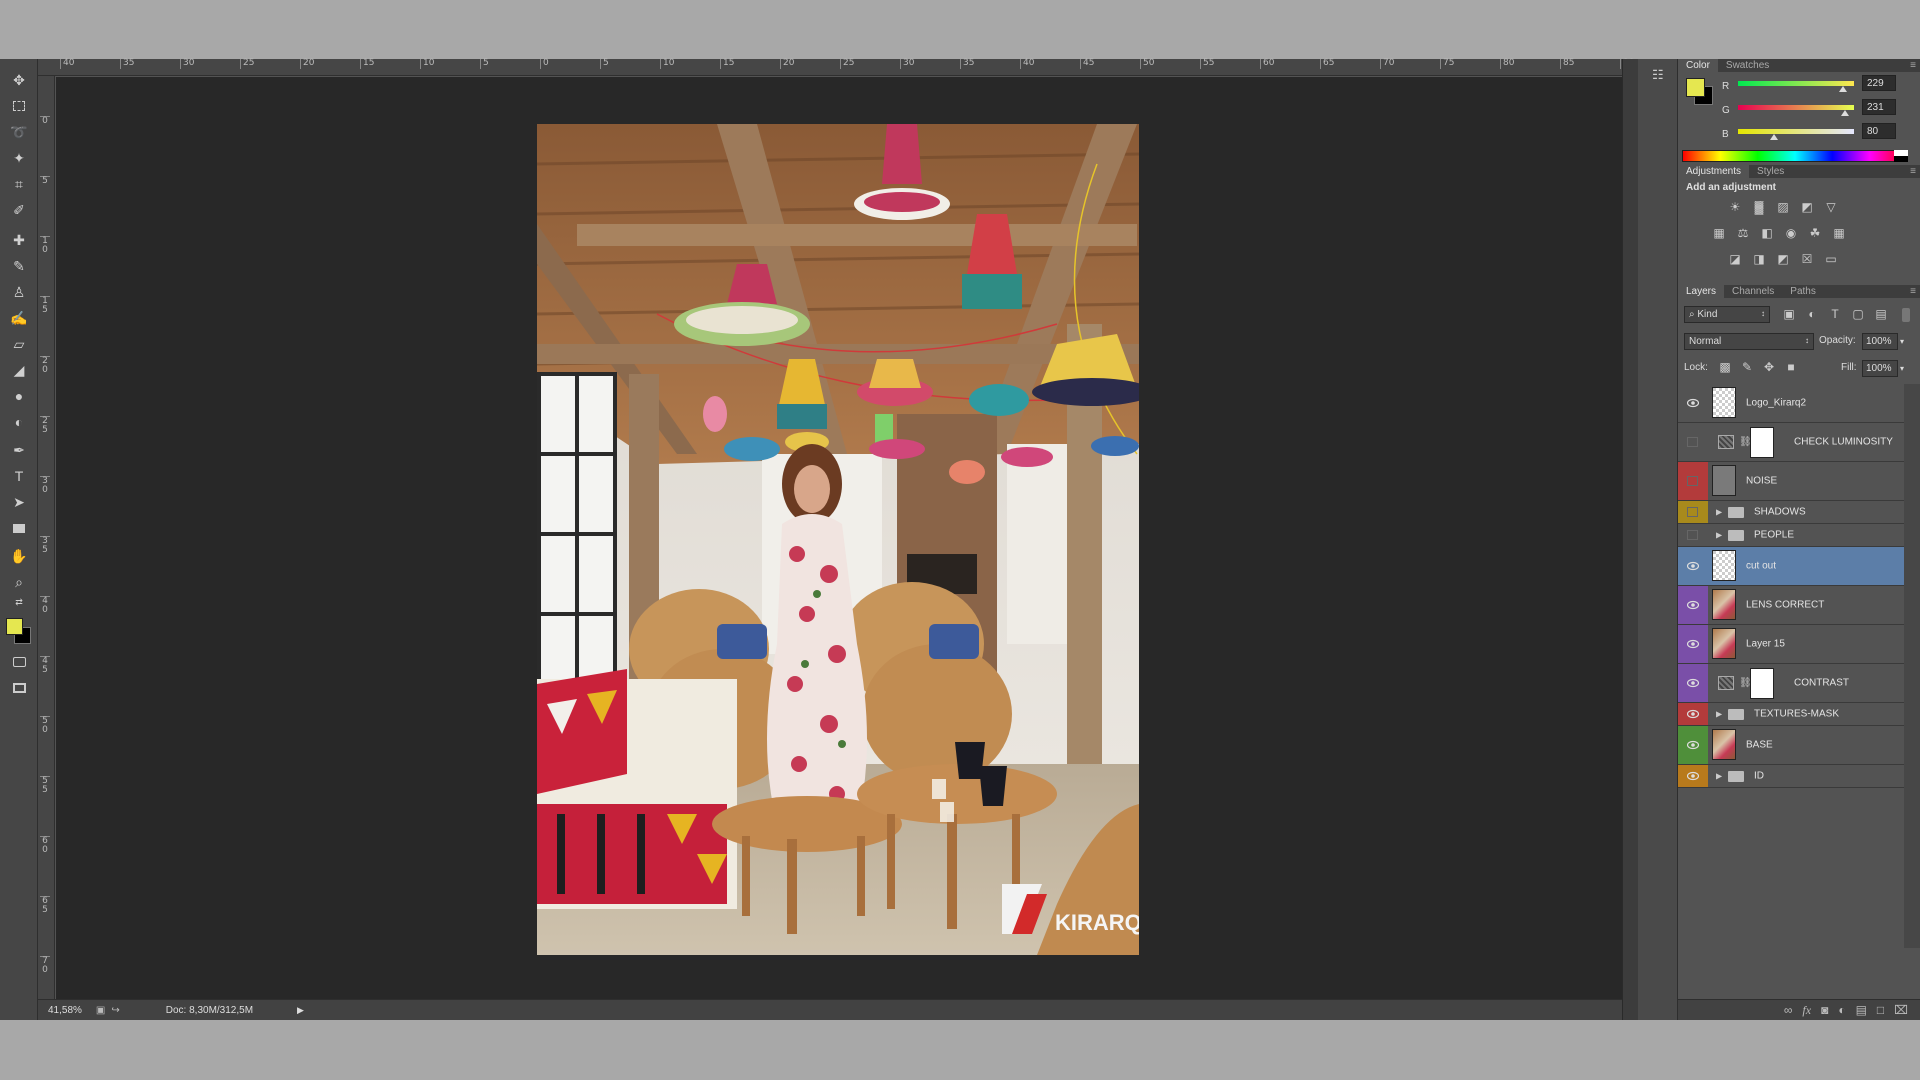  I want to click on layer-row: ▶ SHADOWS, so click(1791, 512).